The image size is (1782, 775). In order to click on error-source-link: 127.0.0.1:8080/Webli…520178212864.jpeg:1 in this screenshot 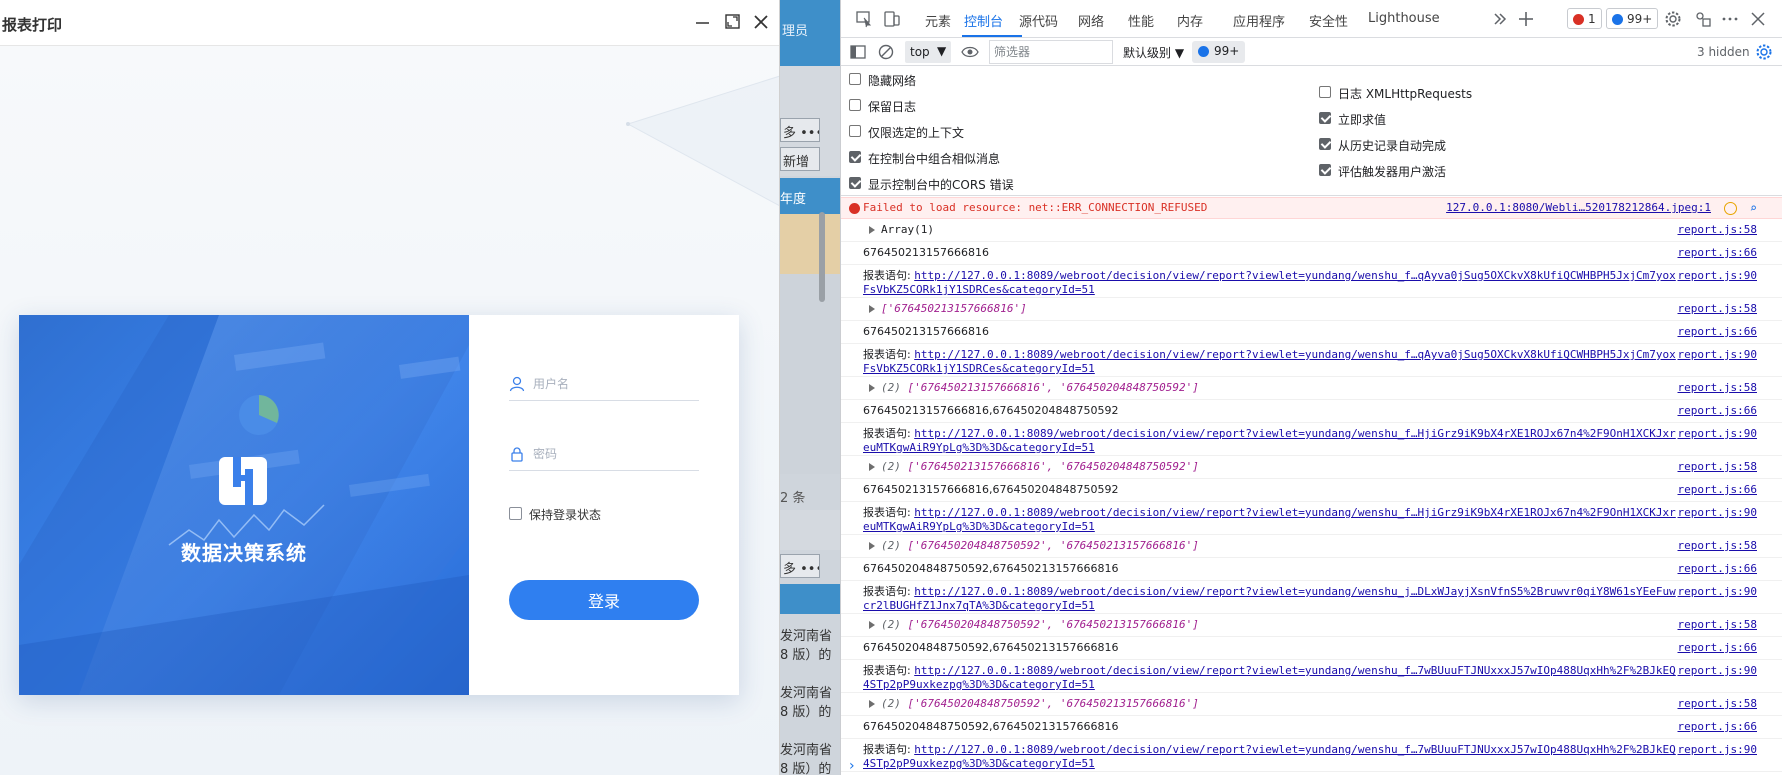, I will do `click(1578, 207)`.